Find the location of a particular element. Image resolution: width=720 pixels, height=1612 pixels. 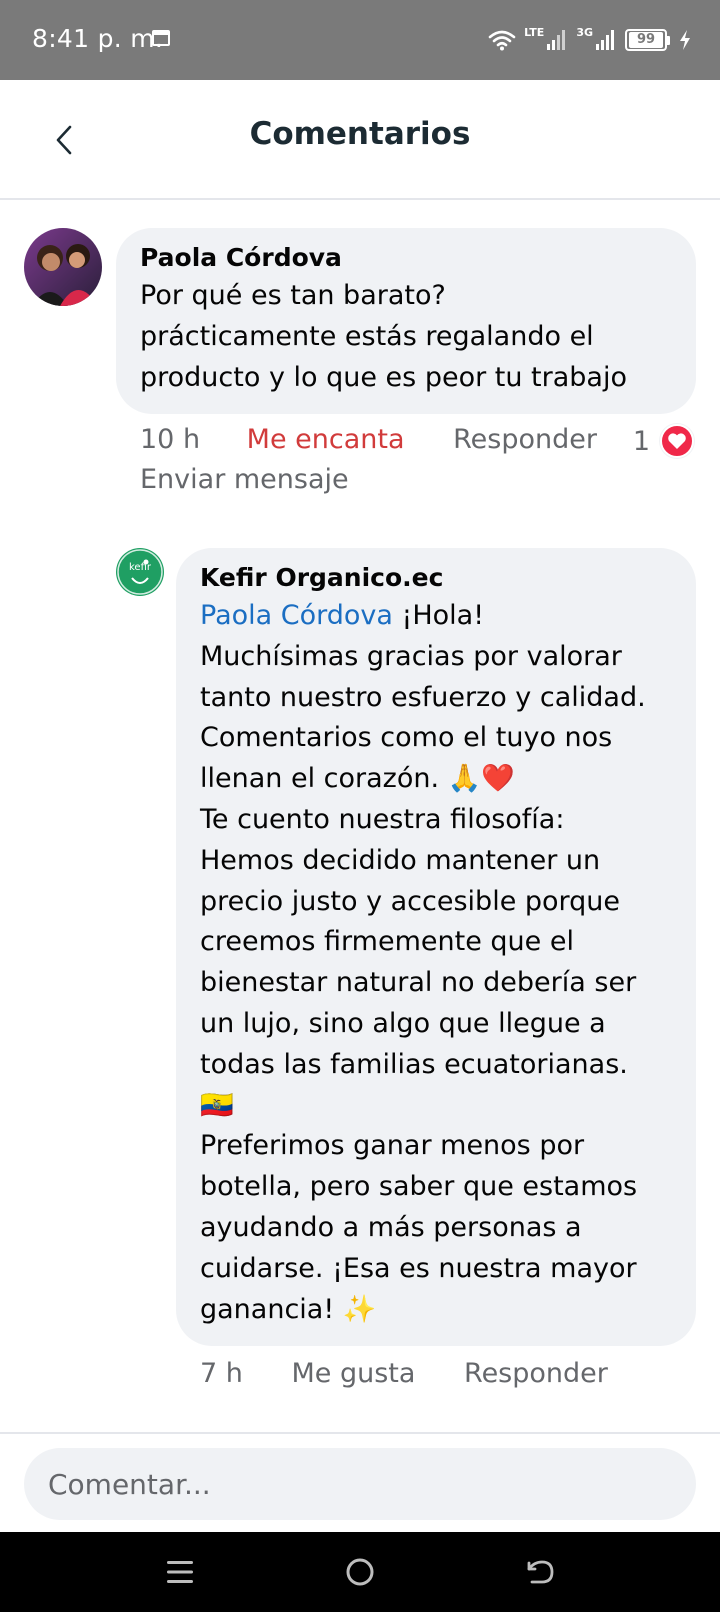

calendar-icon is located at coordinates (161, 38).